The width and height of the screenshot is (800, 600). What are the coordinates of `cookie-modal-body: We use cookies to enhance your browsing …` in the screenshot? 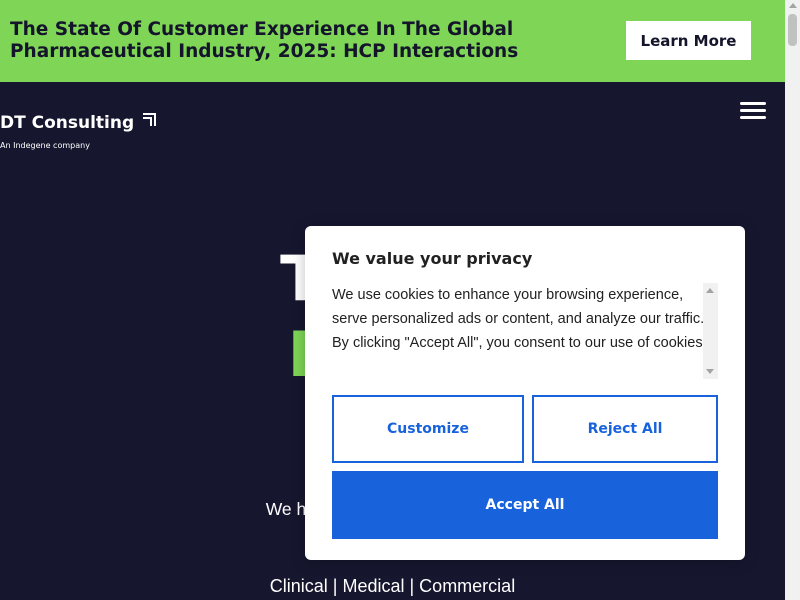 It's located at (519, 319).